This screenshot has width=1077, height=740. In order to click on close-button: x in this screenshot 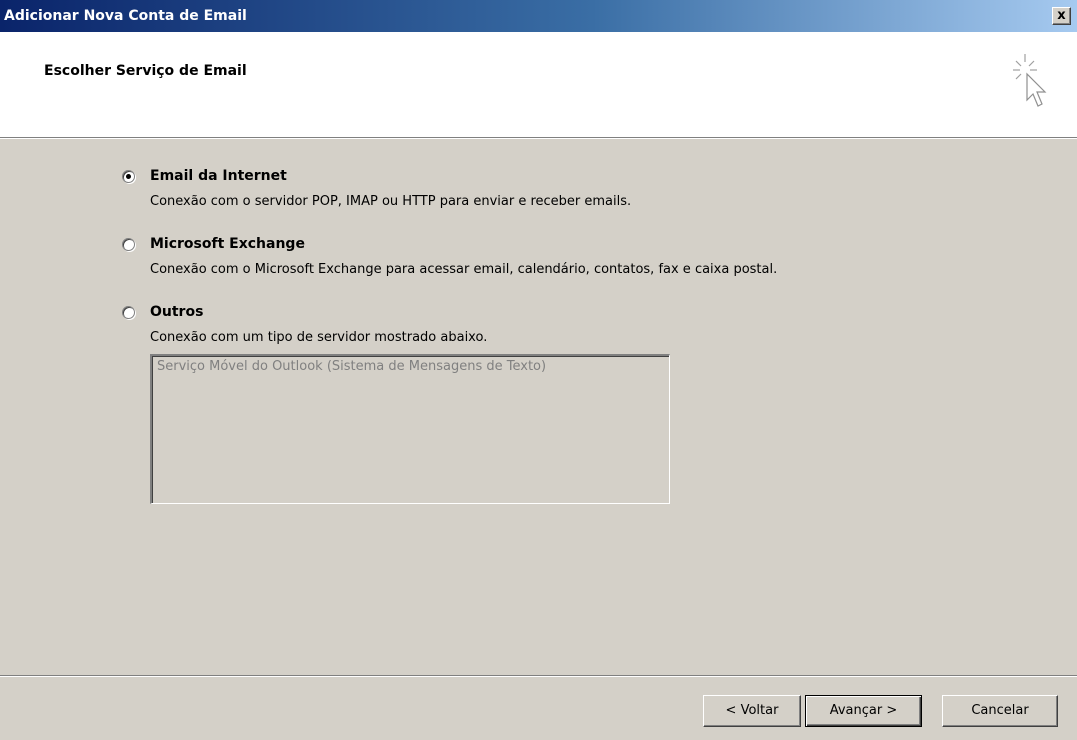, I will do `click(1061, 16)`.